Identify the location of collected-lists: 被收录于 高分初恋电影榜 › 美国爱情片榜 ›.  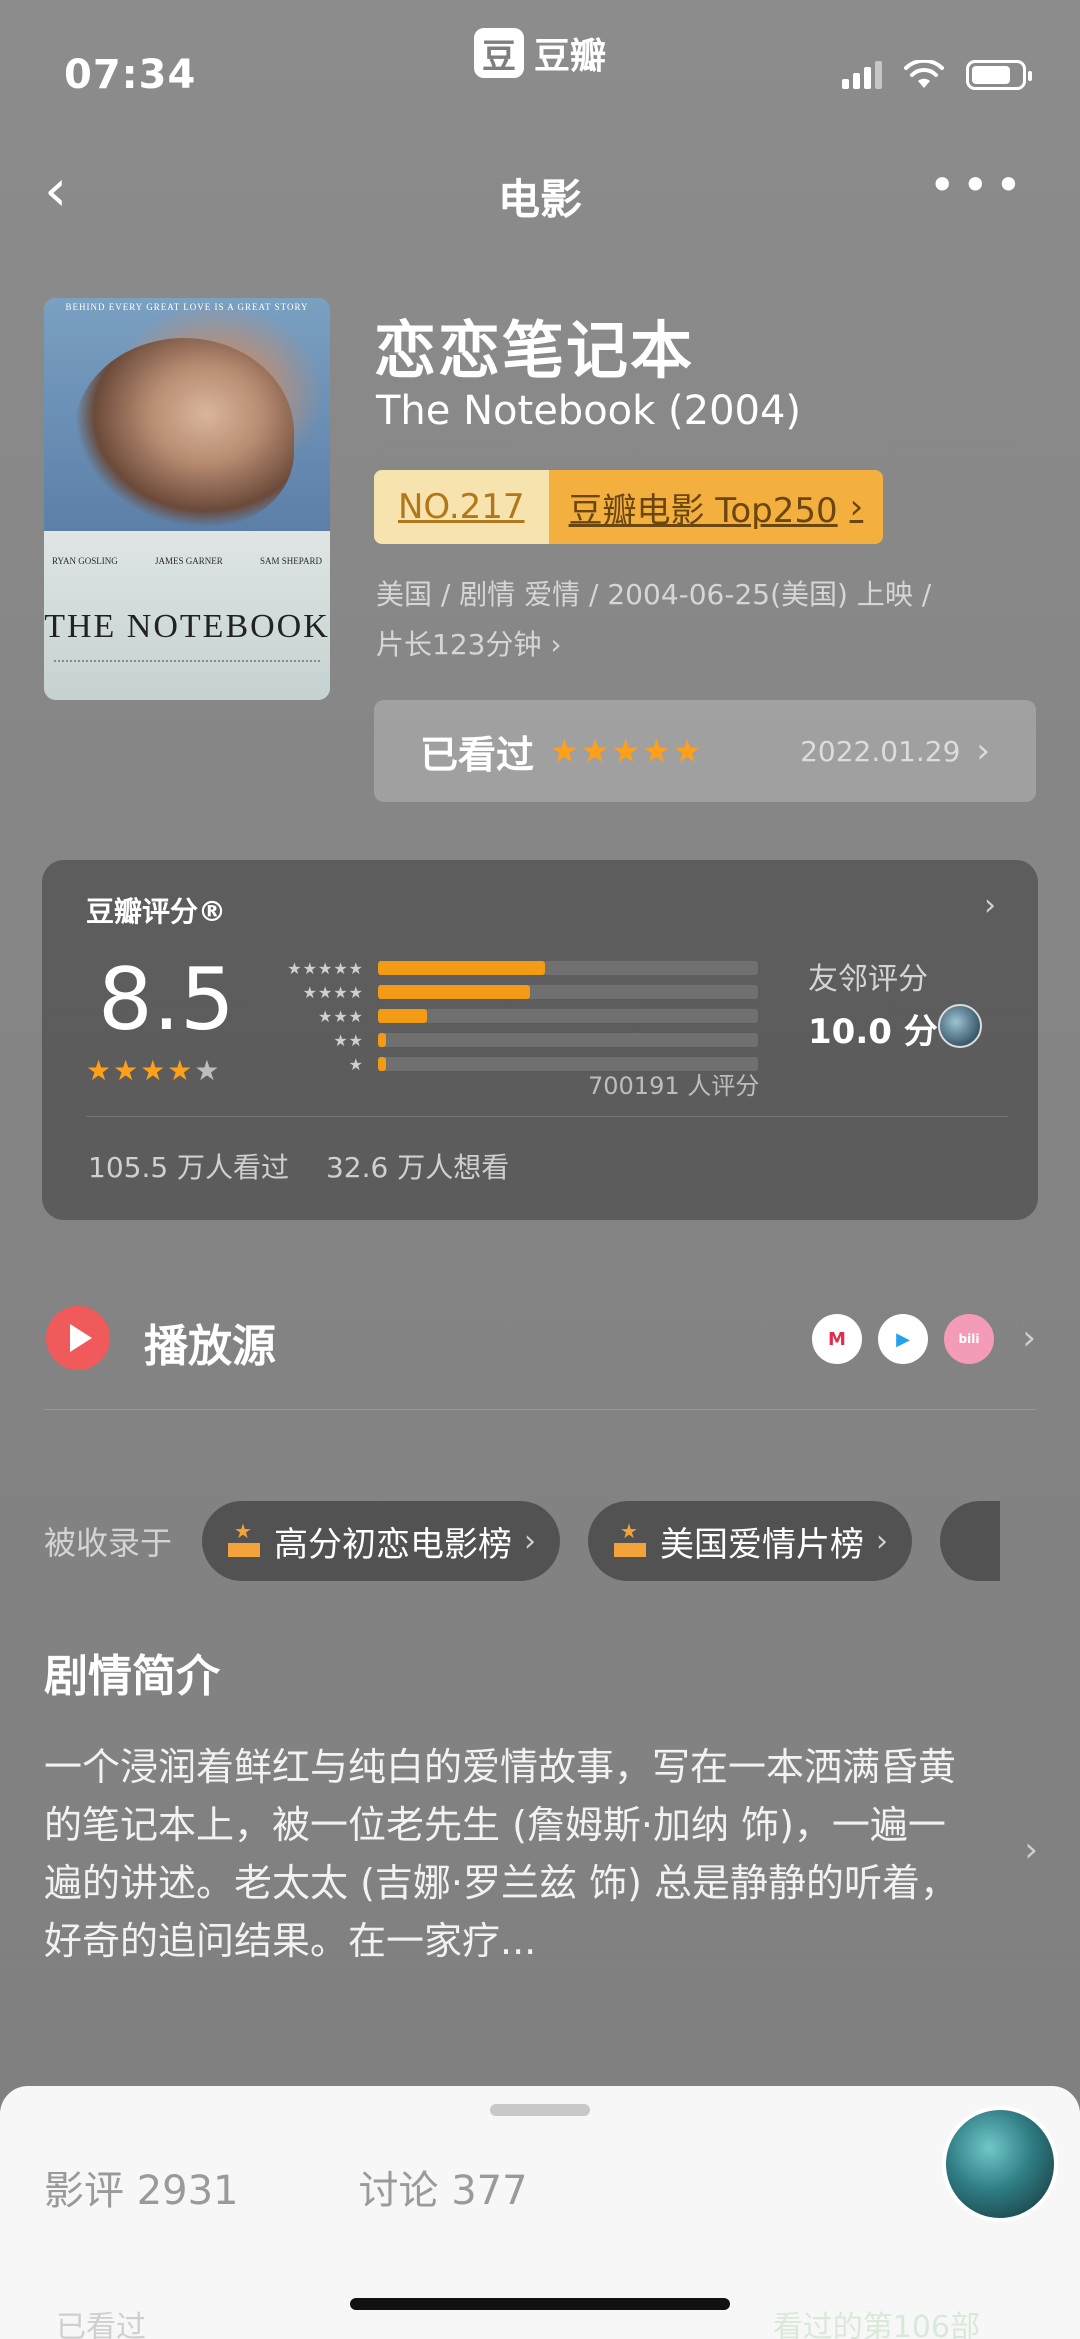
(562, 1541).